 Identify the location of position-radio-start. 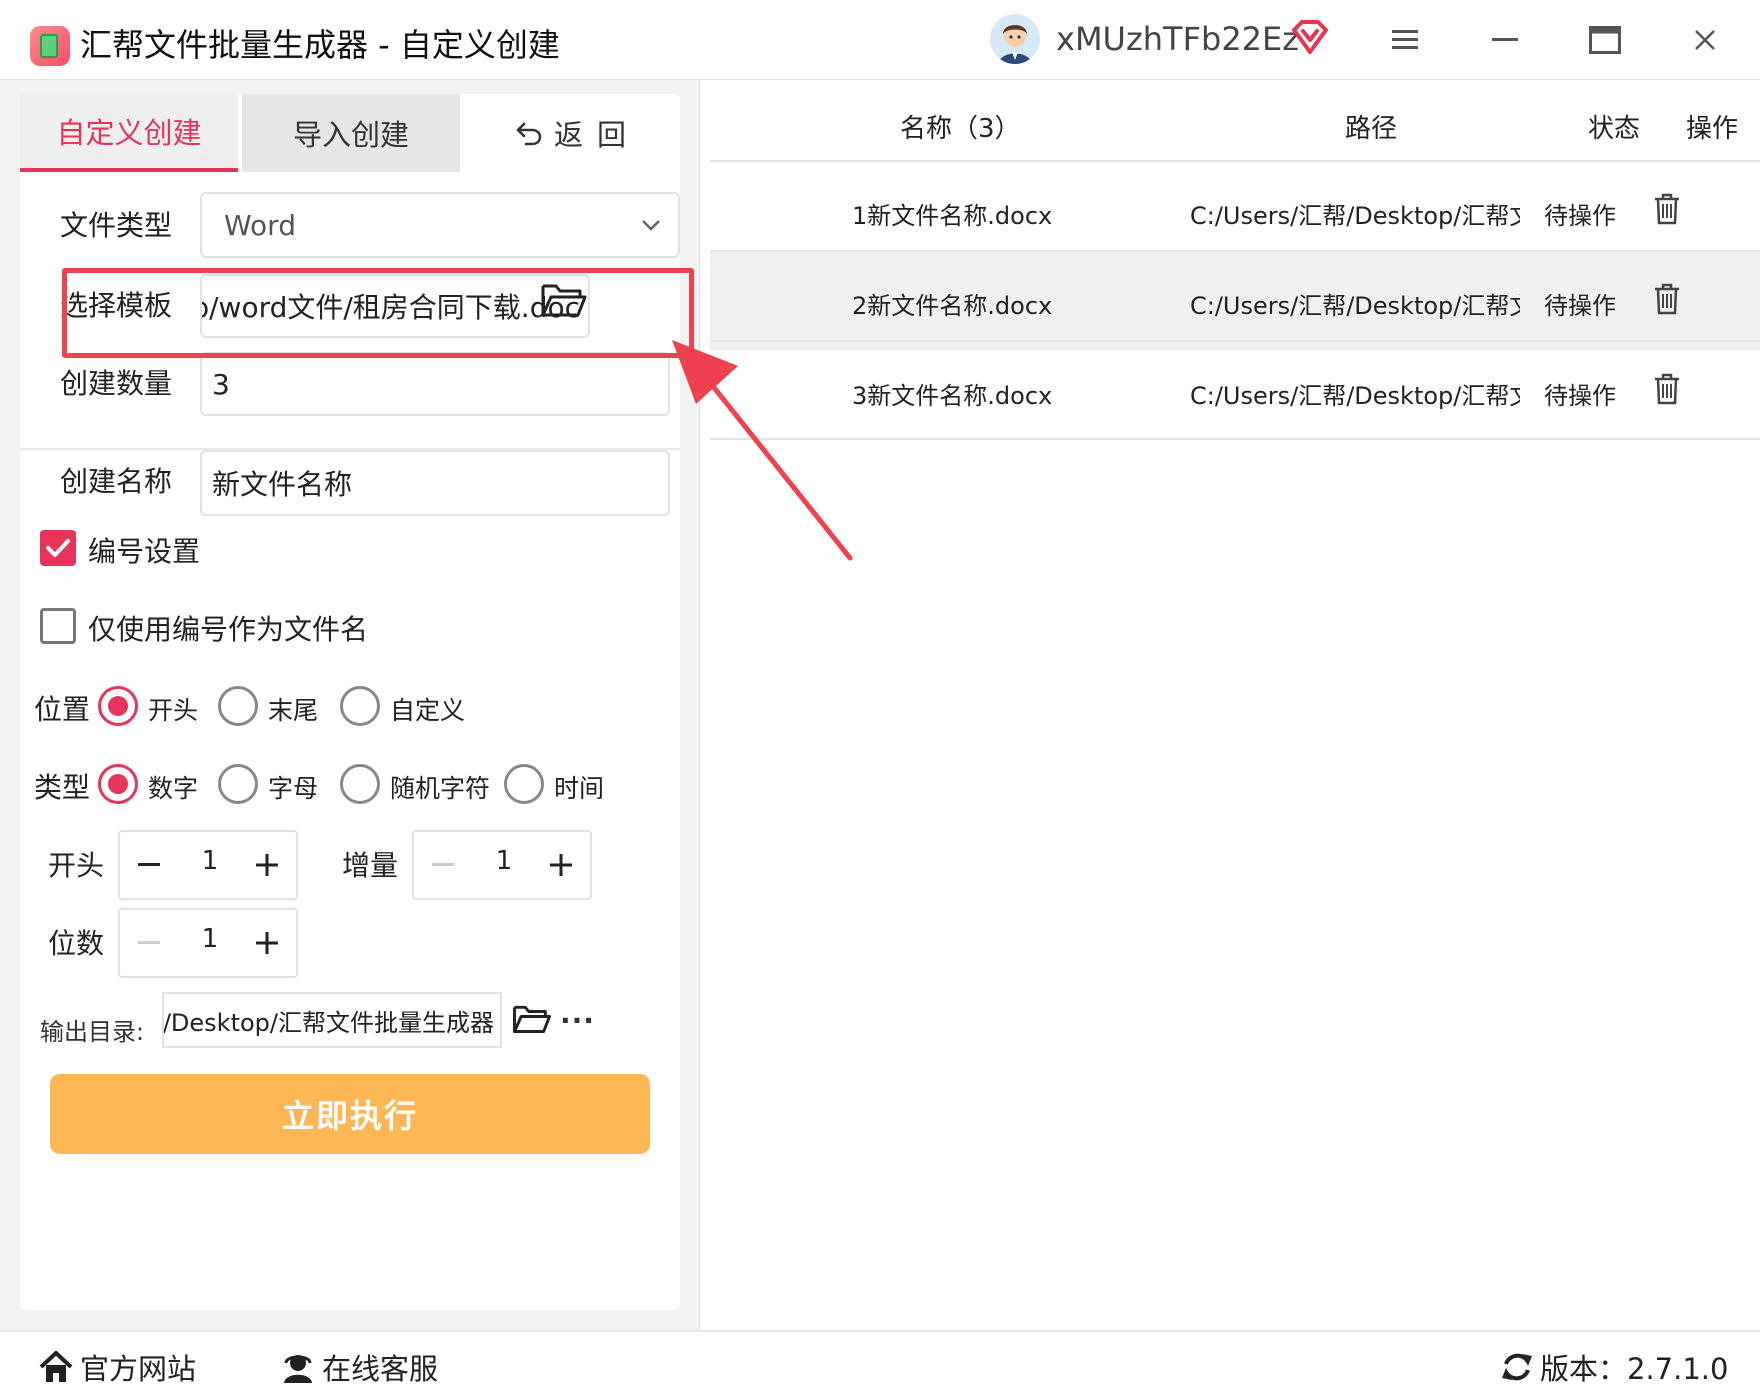
(118, 706).